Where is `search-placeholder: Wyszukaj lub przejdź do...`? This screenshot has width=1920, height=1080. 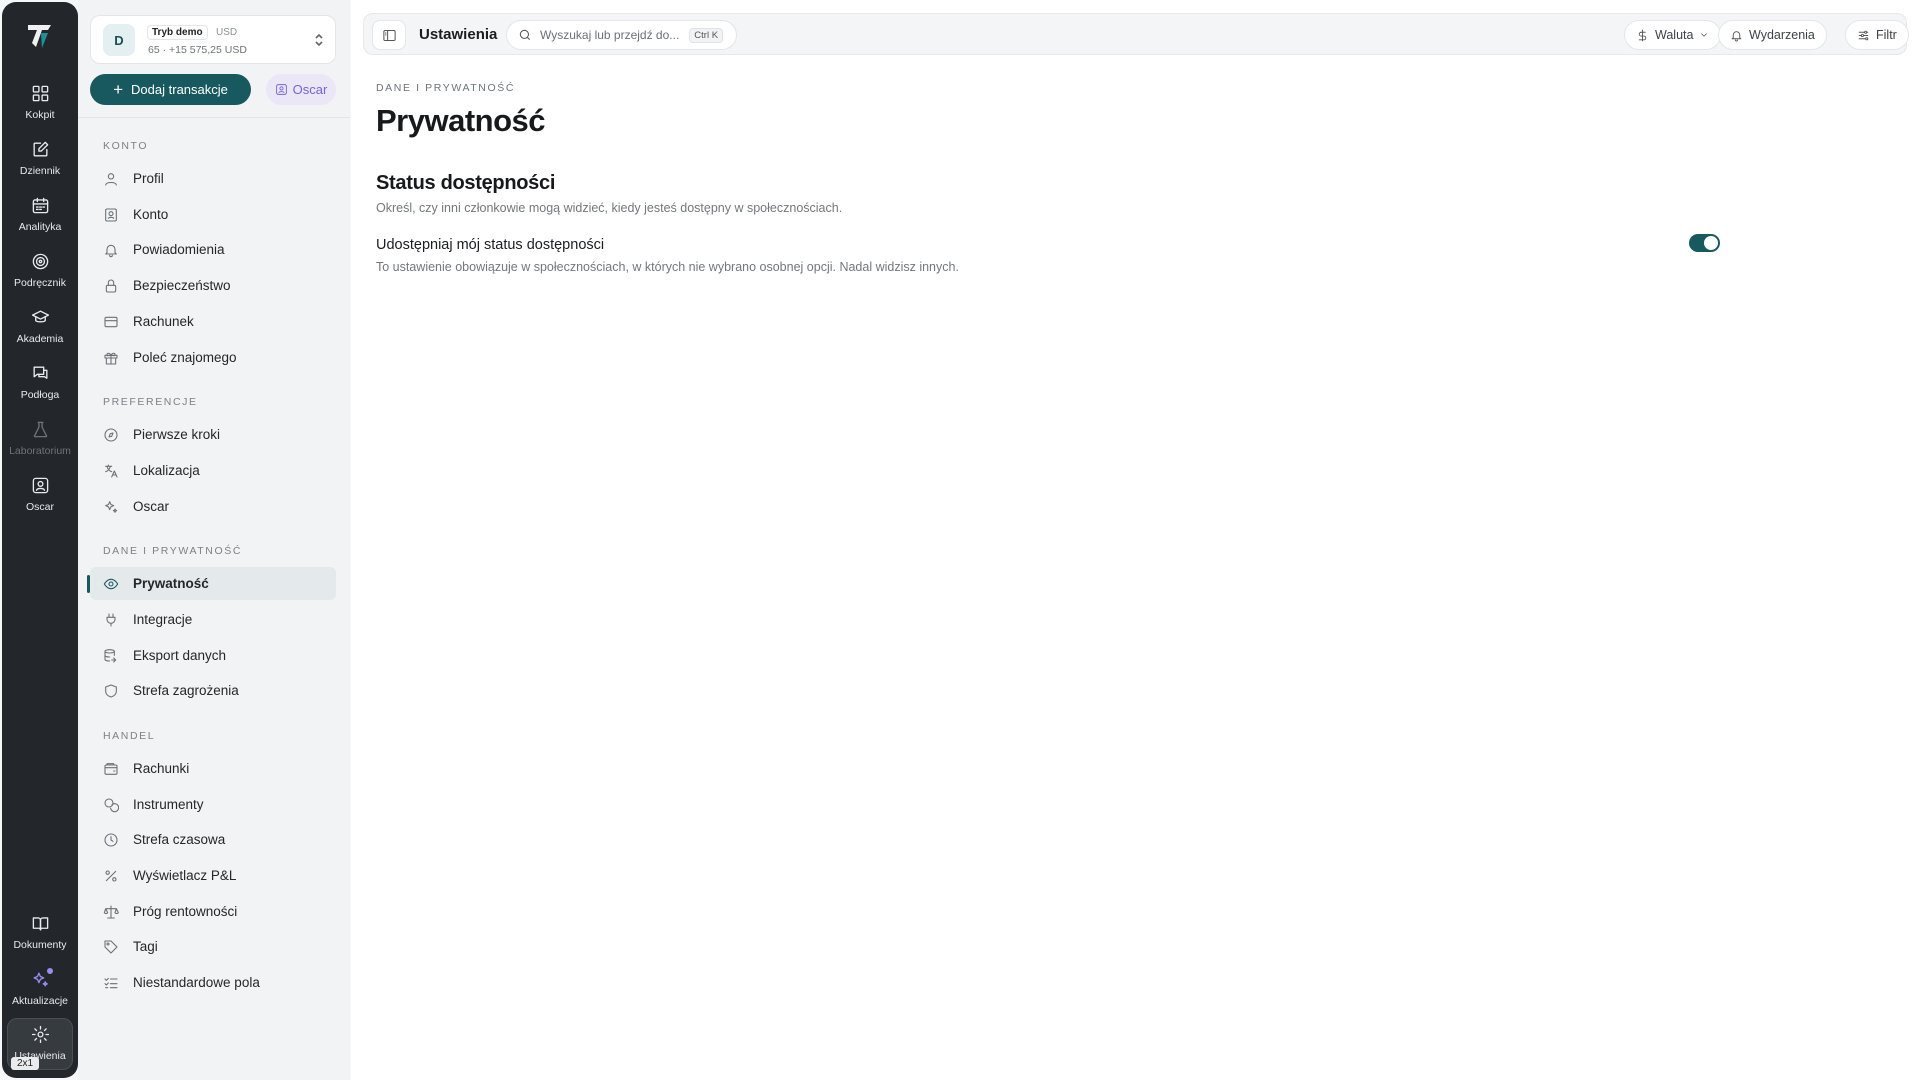 search-placeholder: Wyszukaj lub przejdź do... is located at coordinates (610, 35).